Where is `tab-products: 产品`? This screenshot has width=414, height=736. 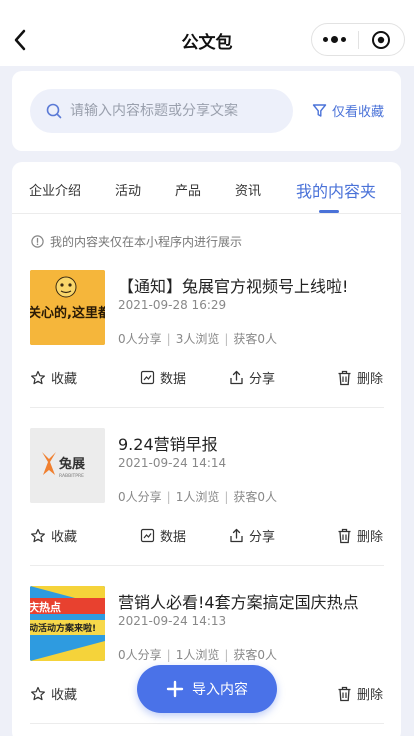 tab-products: 产品 is located at coordinates (188, 189).